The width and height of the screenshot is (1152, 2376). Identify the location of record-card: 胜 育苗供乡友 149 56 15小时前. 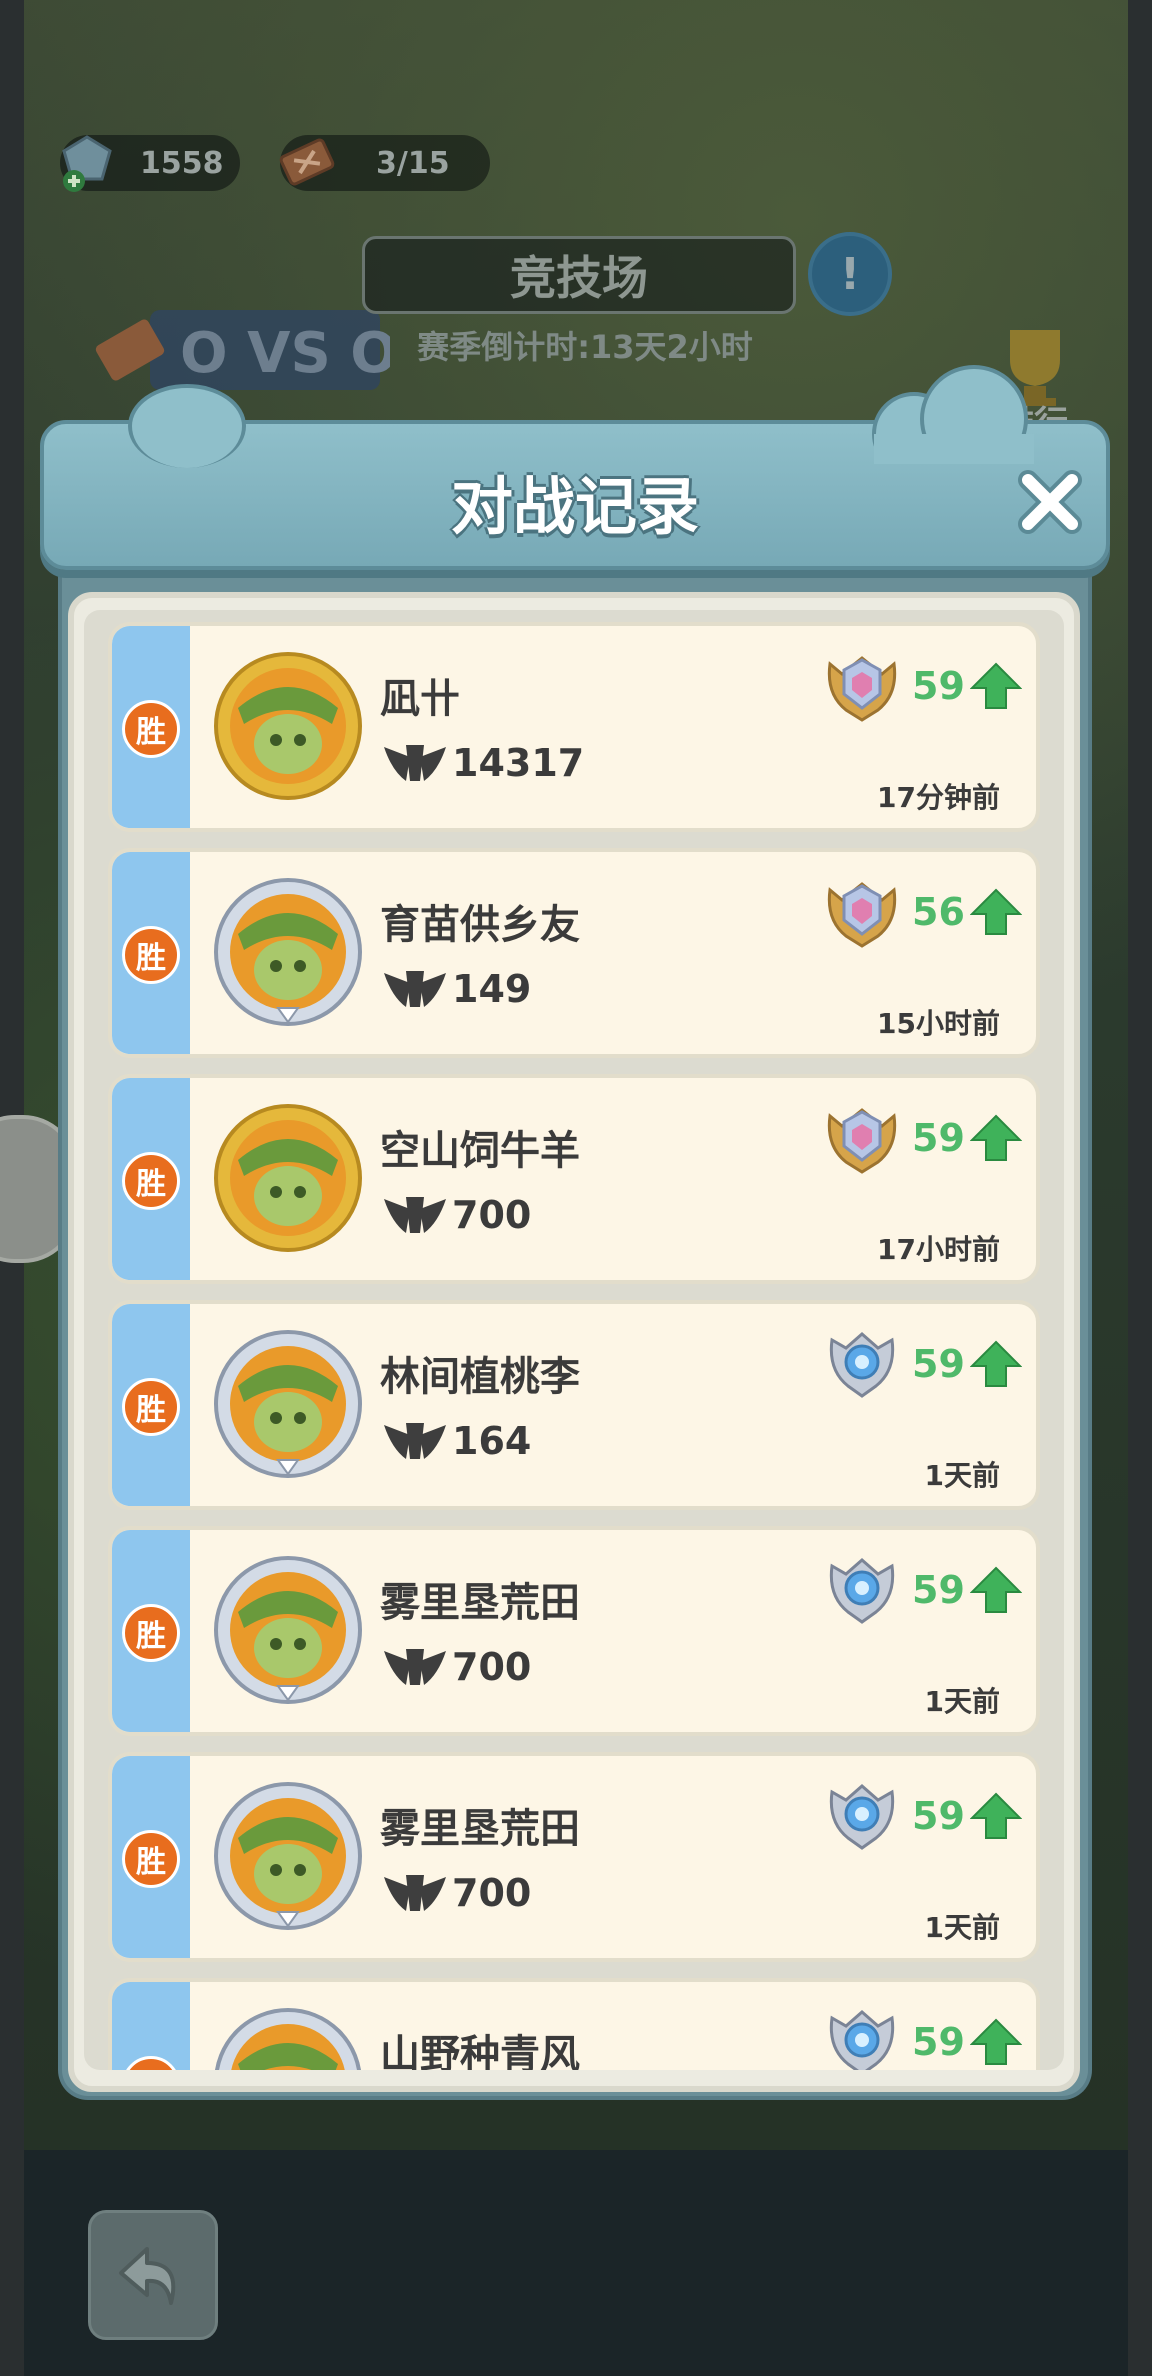
(574, 953).